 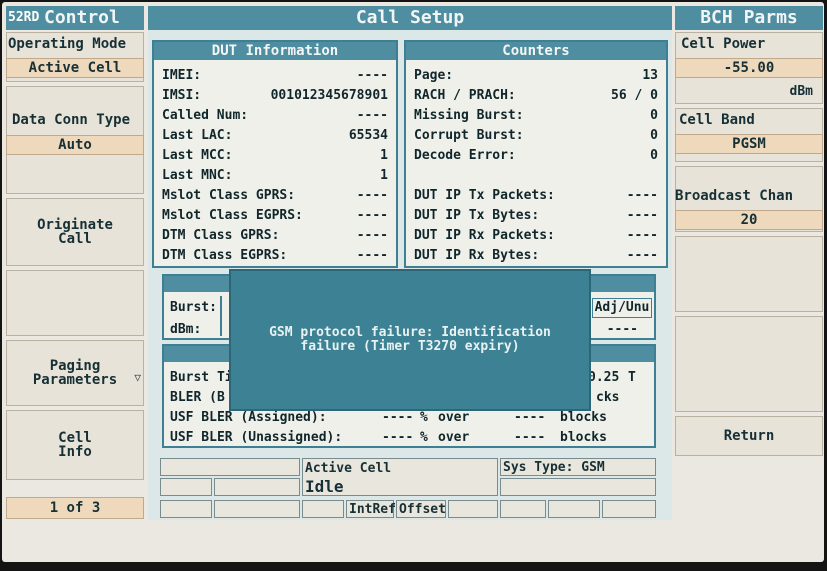 I want to click on intref-label: IntRef, so click(x=372, y=509).